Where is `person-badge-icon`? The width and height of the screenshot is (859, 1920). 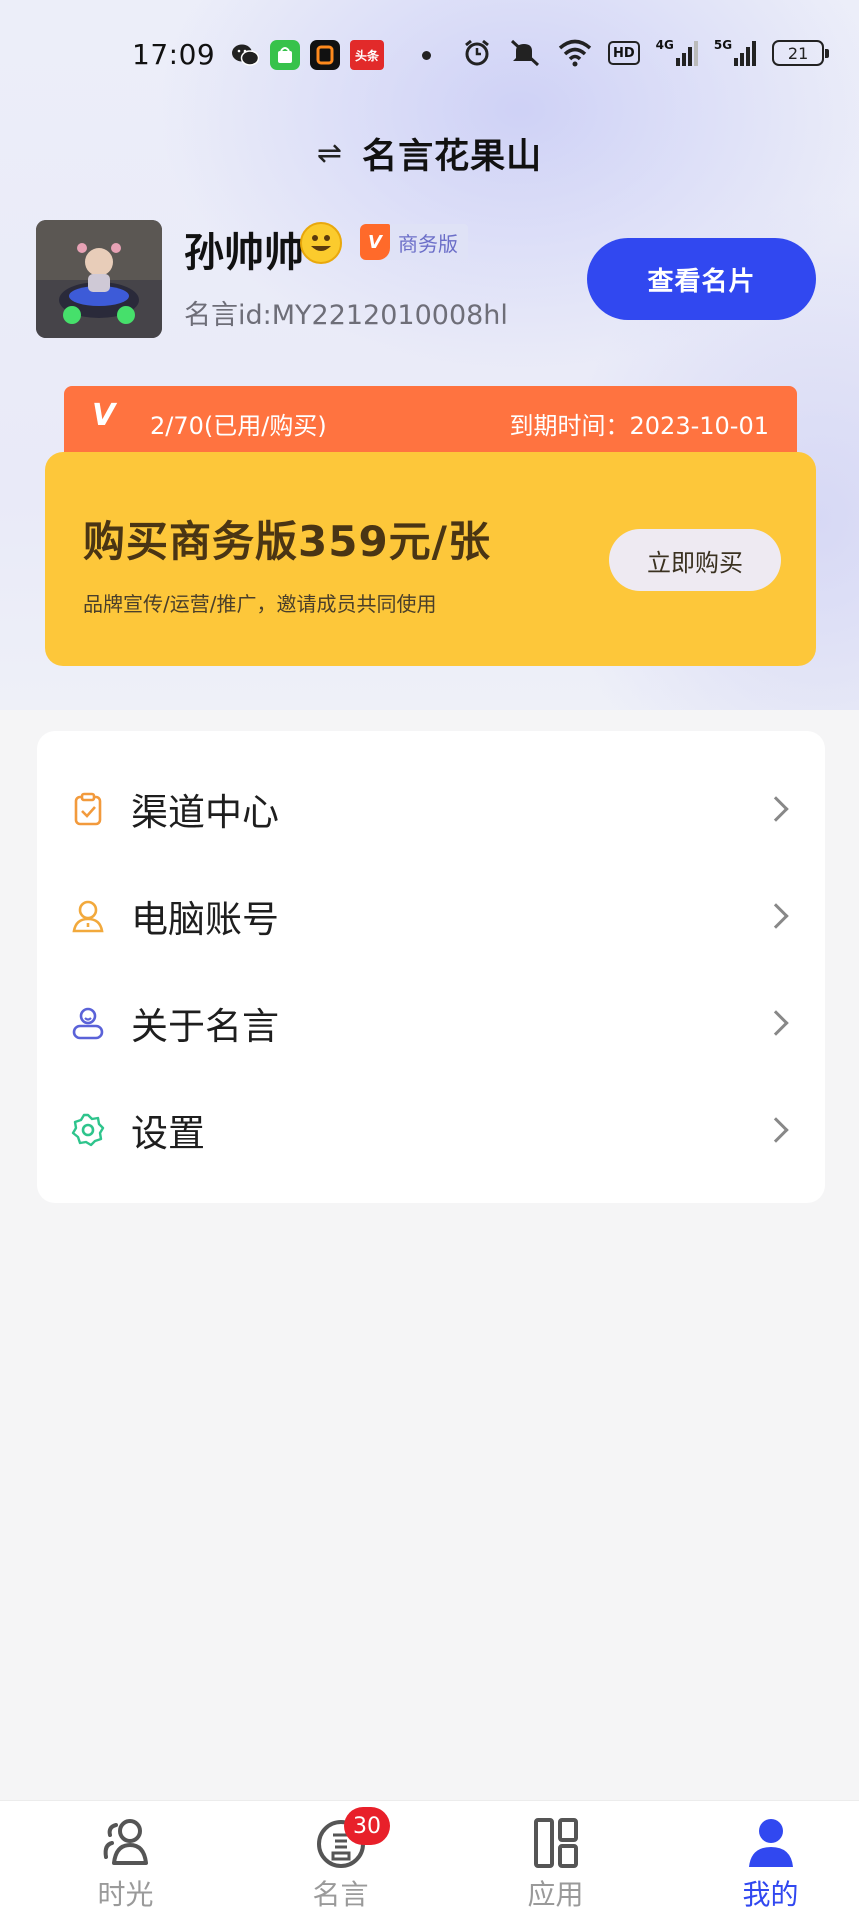
person-badge-icon is located at coordinates (88, 1023).